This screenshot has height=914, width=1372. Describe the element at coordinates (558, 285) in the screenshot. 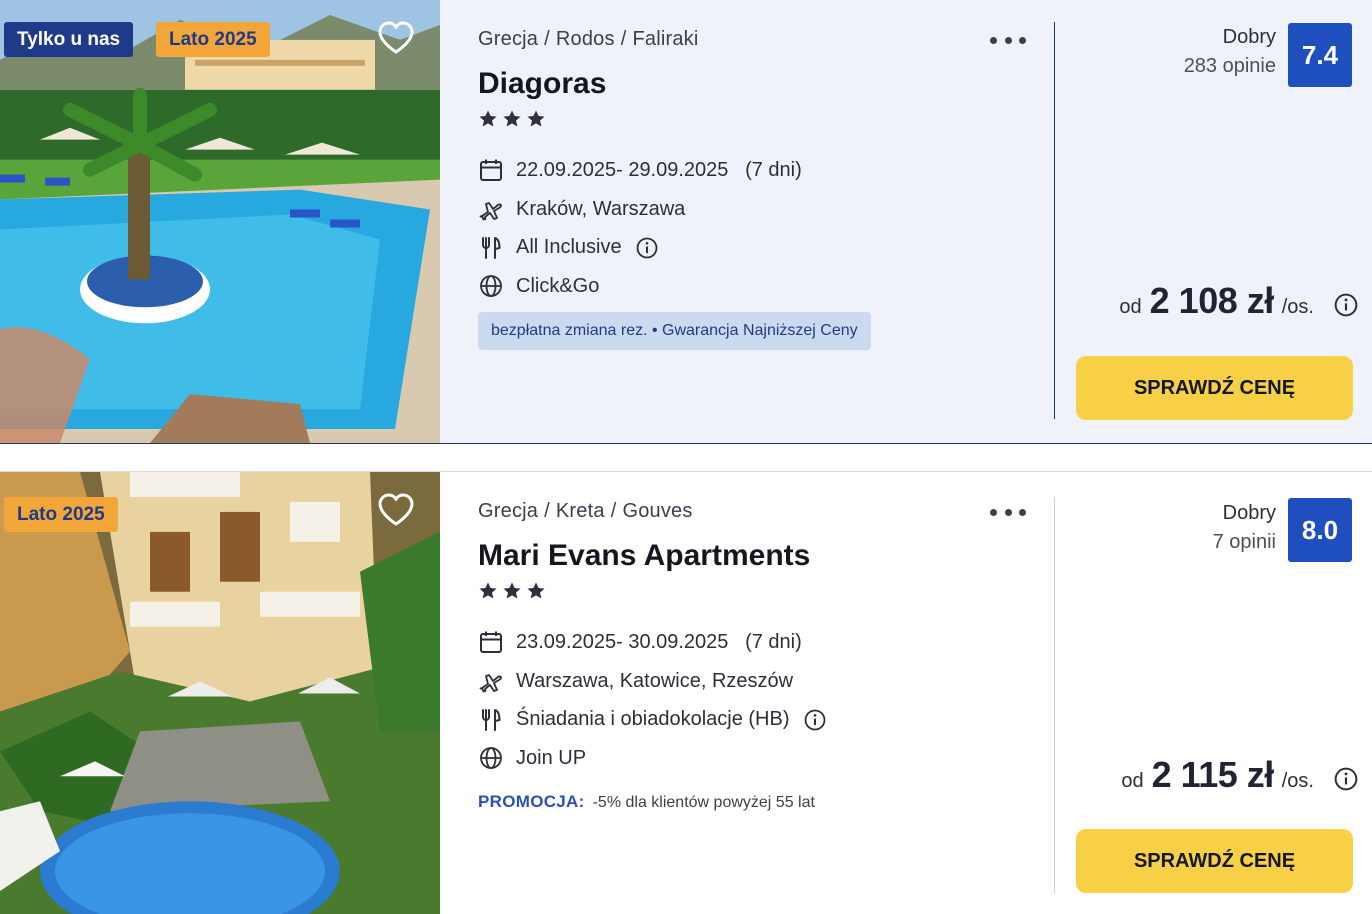

I see `operator-text: Click&Go` at that location.